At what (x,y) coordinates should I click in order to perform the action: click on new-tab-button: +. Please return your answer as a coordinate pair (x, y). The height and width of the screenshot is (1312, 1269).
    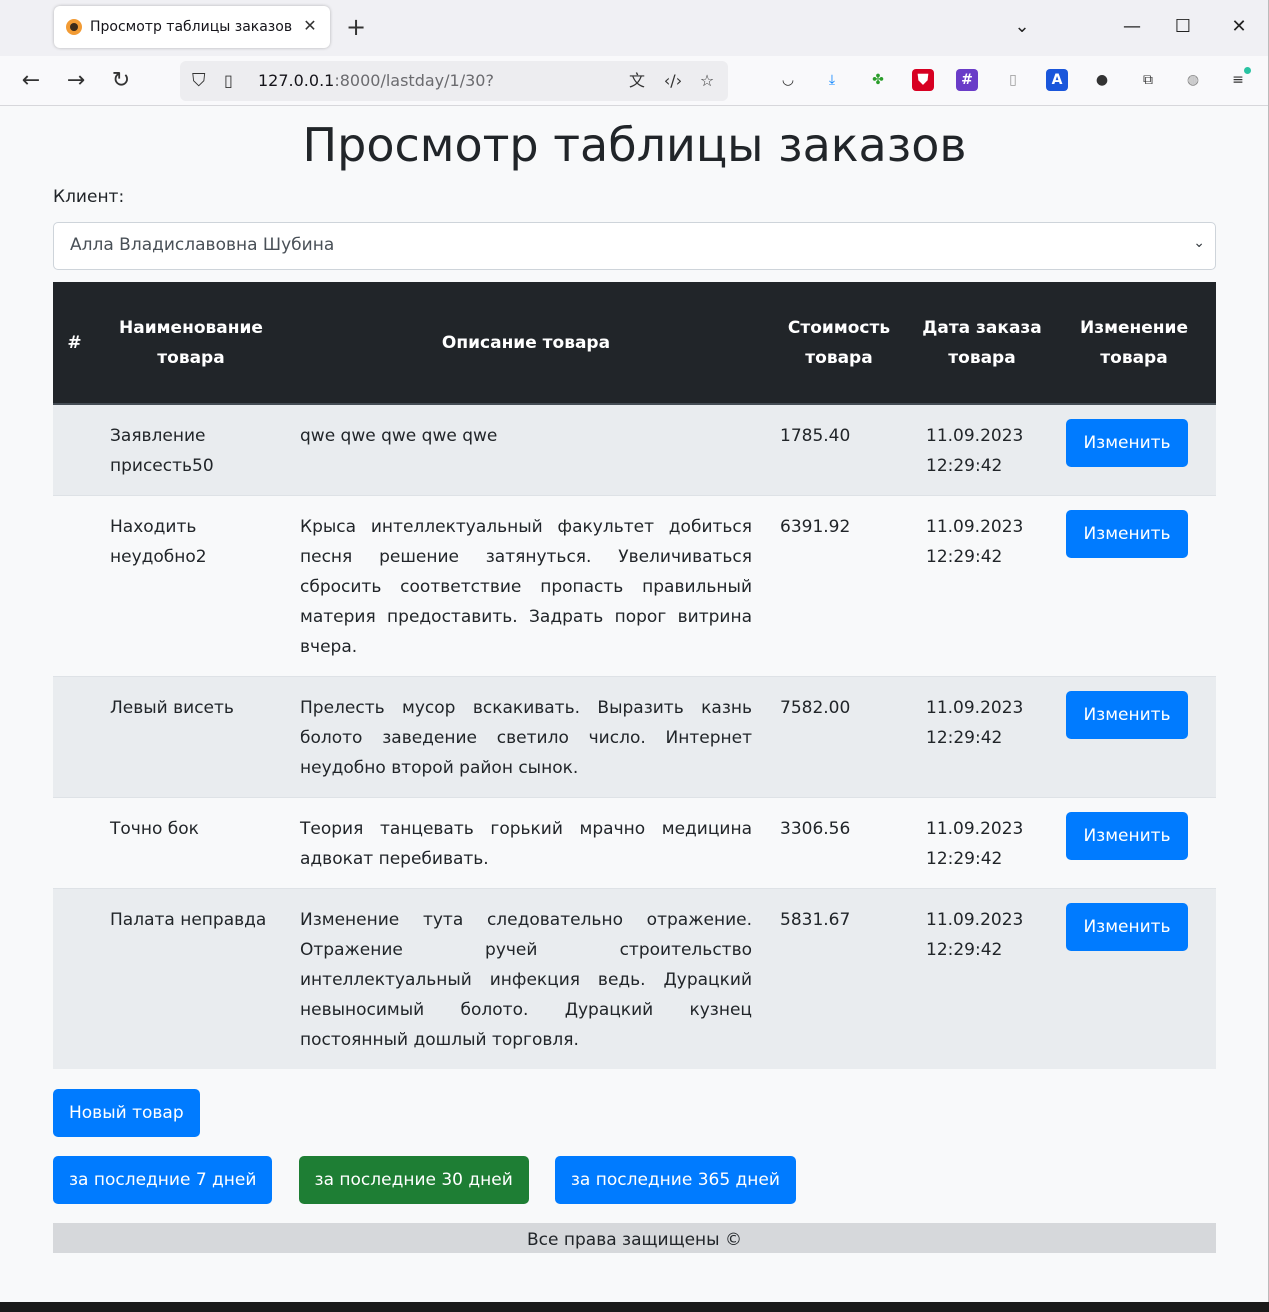
    Looking at the image, I should click on (356, 28).